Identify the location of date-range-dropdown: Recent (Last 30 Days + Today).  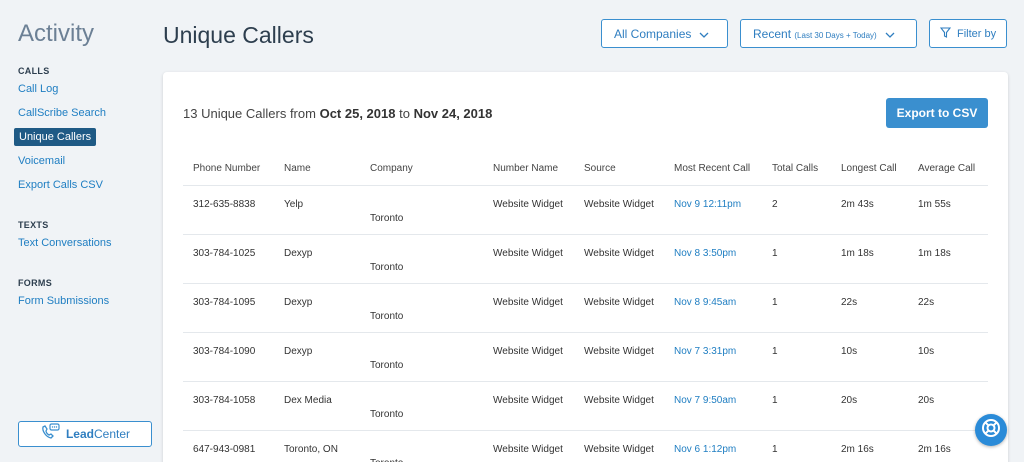
(828, 33).